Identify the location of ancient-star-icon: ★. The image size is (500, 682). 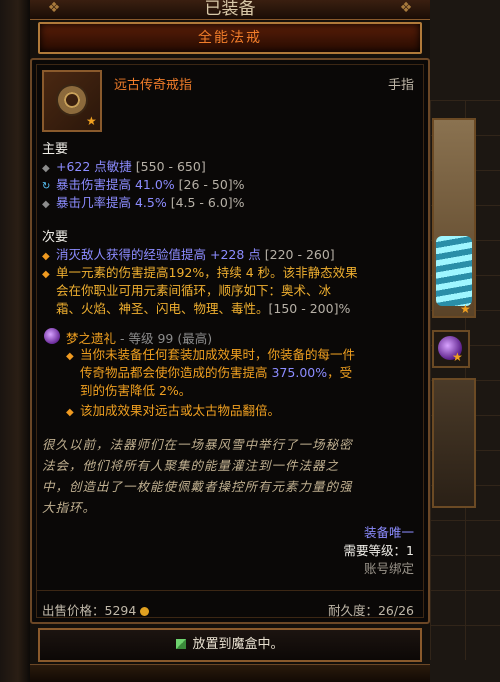
(91, 121).